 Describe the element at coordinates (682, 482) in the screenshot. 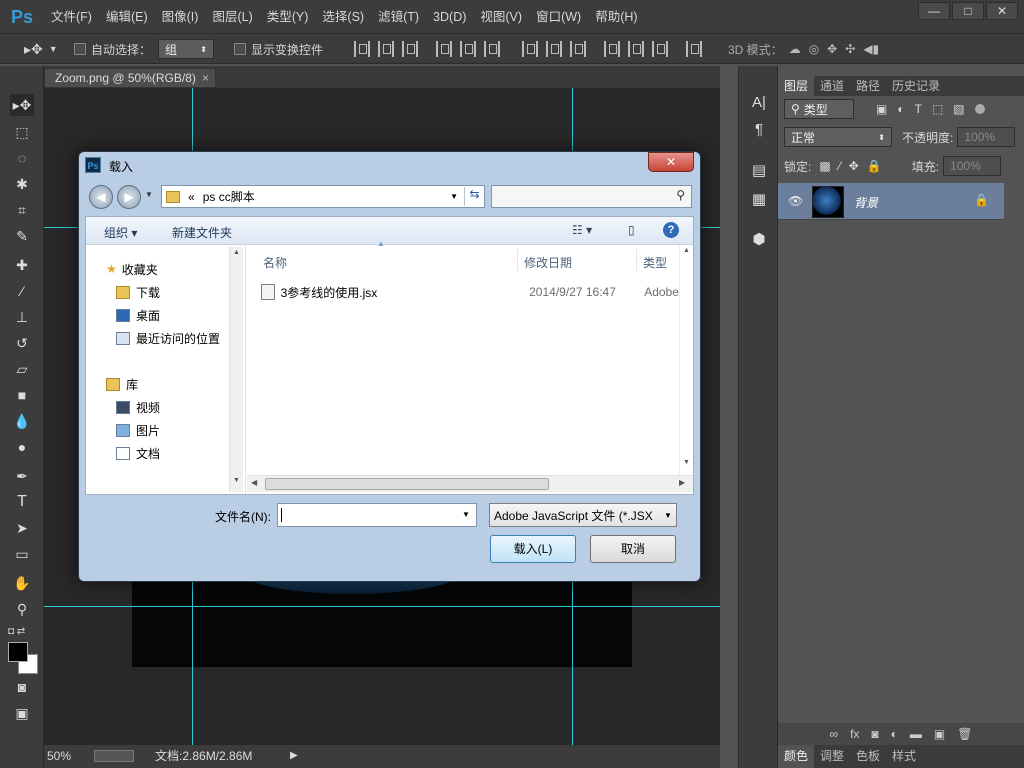

I see `scroll-right-arrow-icon: ▶` at that location.